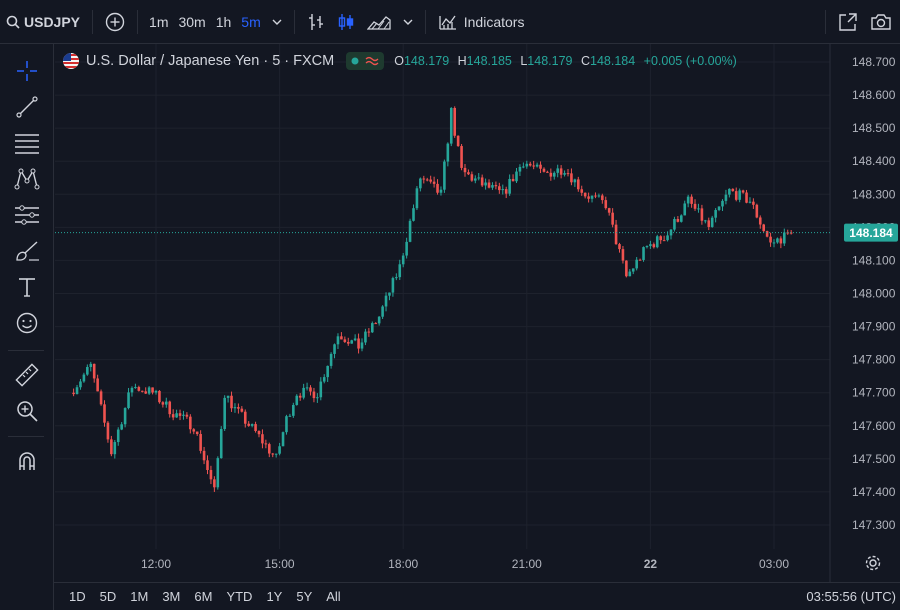 This screenshot has width=900, height=610. I want to click on close-value: 148.184, so click(613, 61).